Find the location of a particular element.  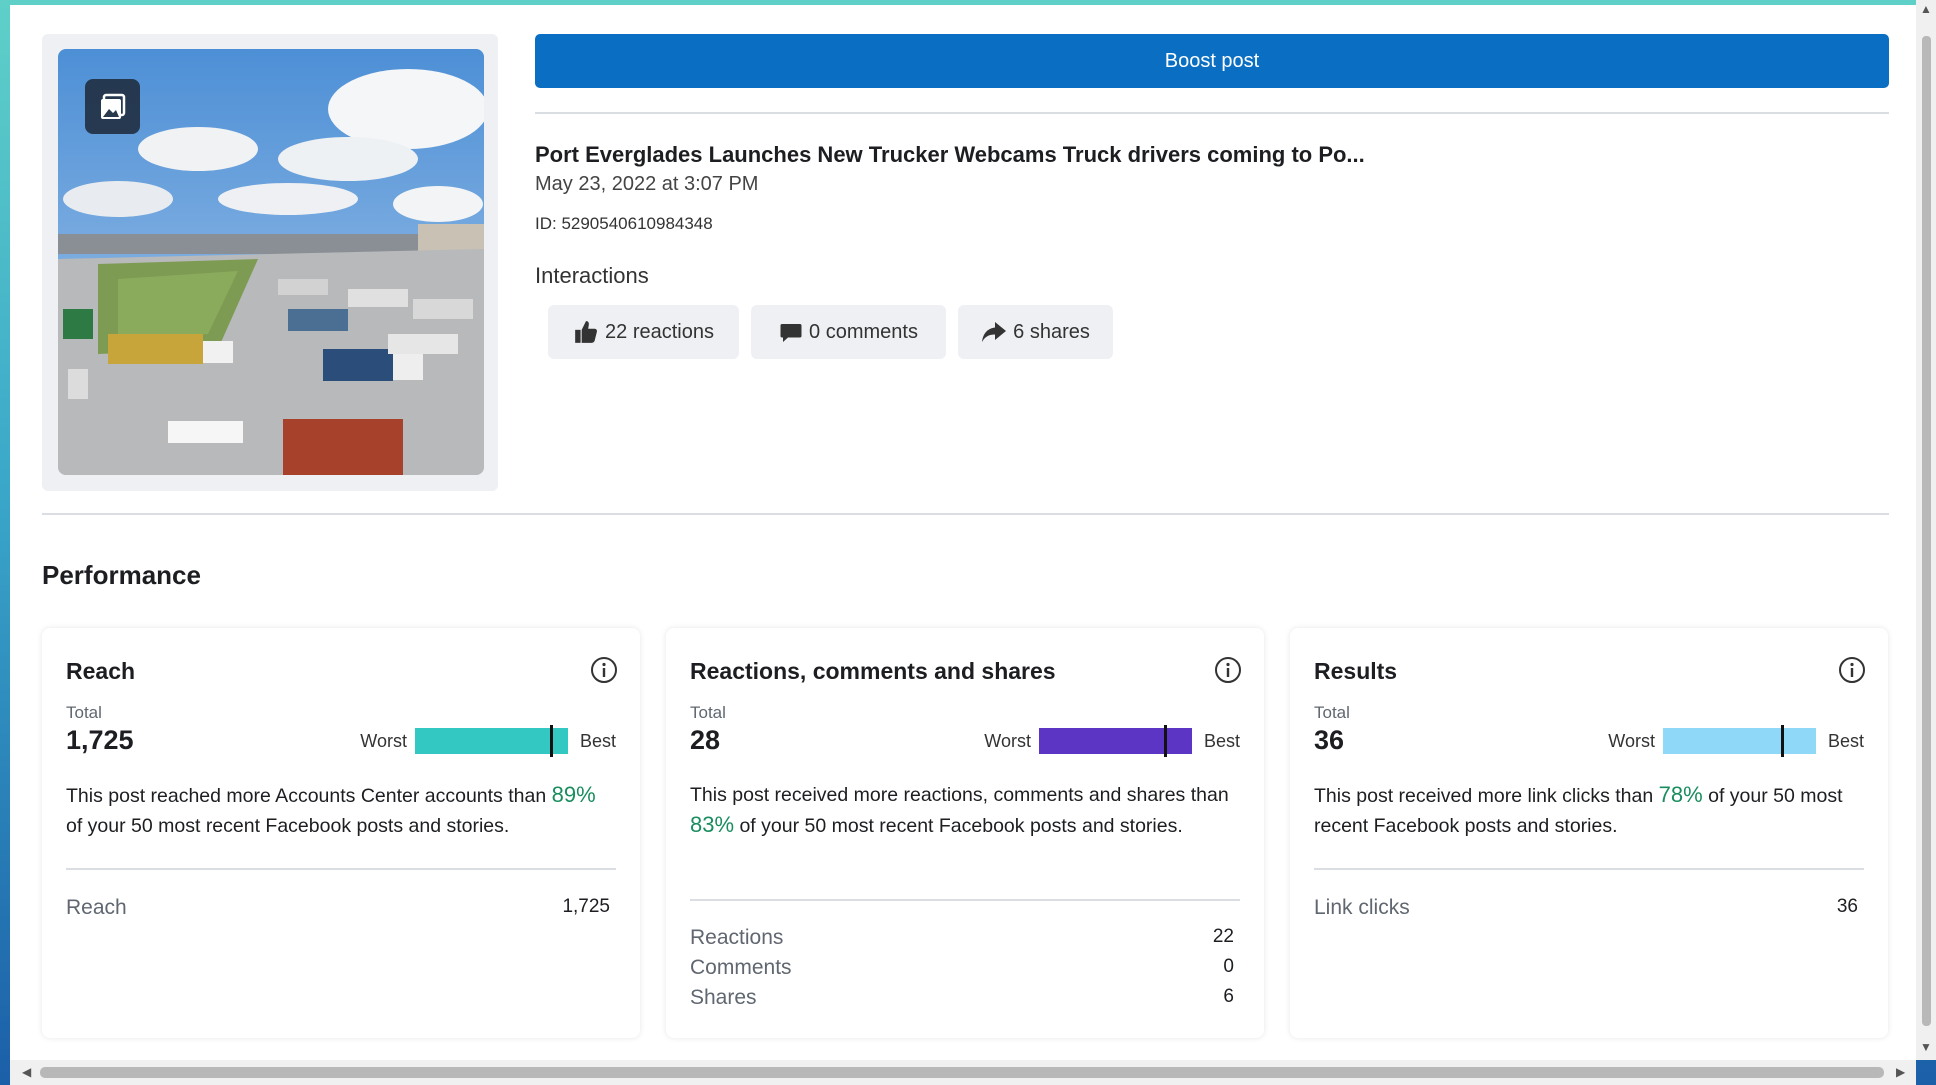

performance-heading: Performance is located at coordinates (121, 575).